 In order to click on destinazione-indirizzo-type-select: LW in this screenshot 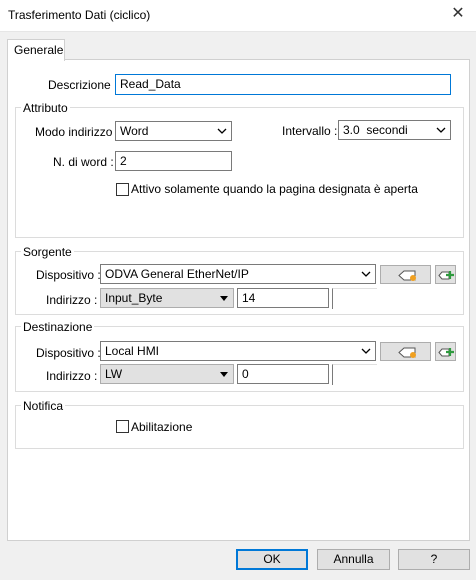, I will do `click(167, 374)`.